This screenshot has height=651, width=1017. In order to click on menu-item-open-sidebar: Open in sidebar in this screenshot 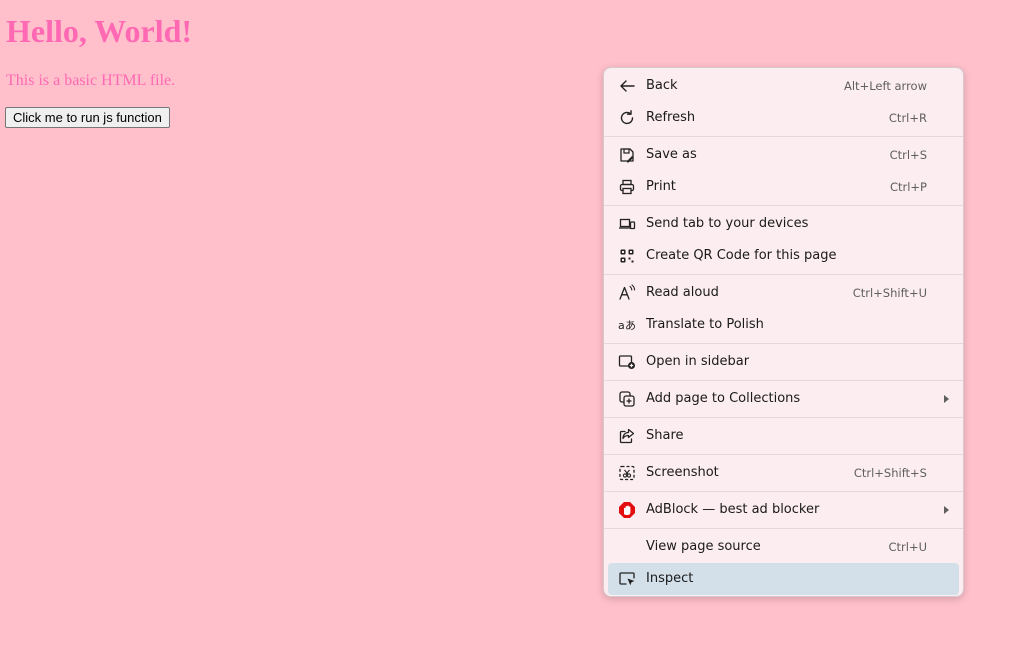, I will do `click(783, 362)`.